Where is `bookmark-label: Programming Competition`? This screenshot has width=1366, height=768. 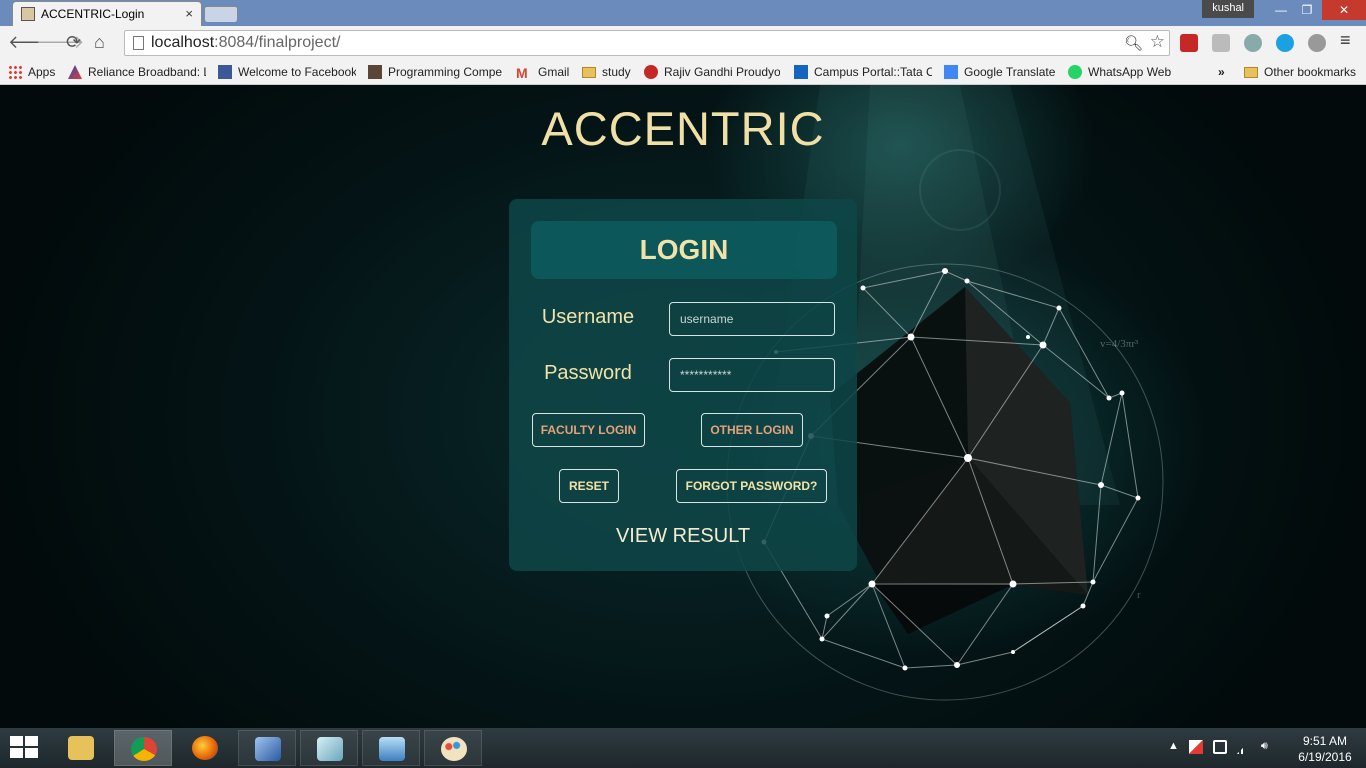 bookmark-label: Programming Competition is located at coordinates (445, 72).